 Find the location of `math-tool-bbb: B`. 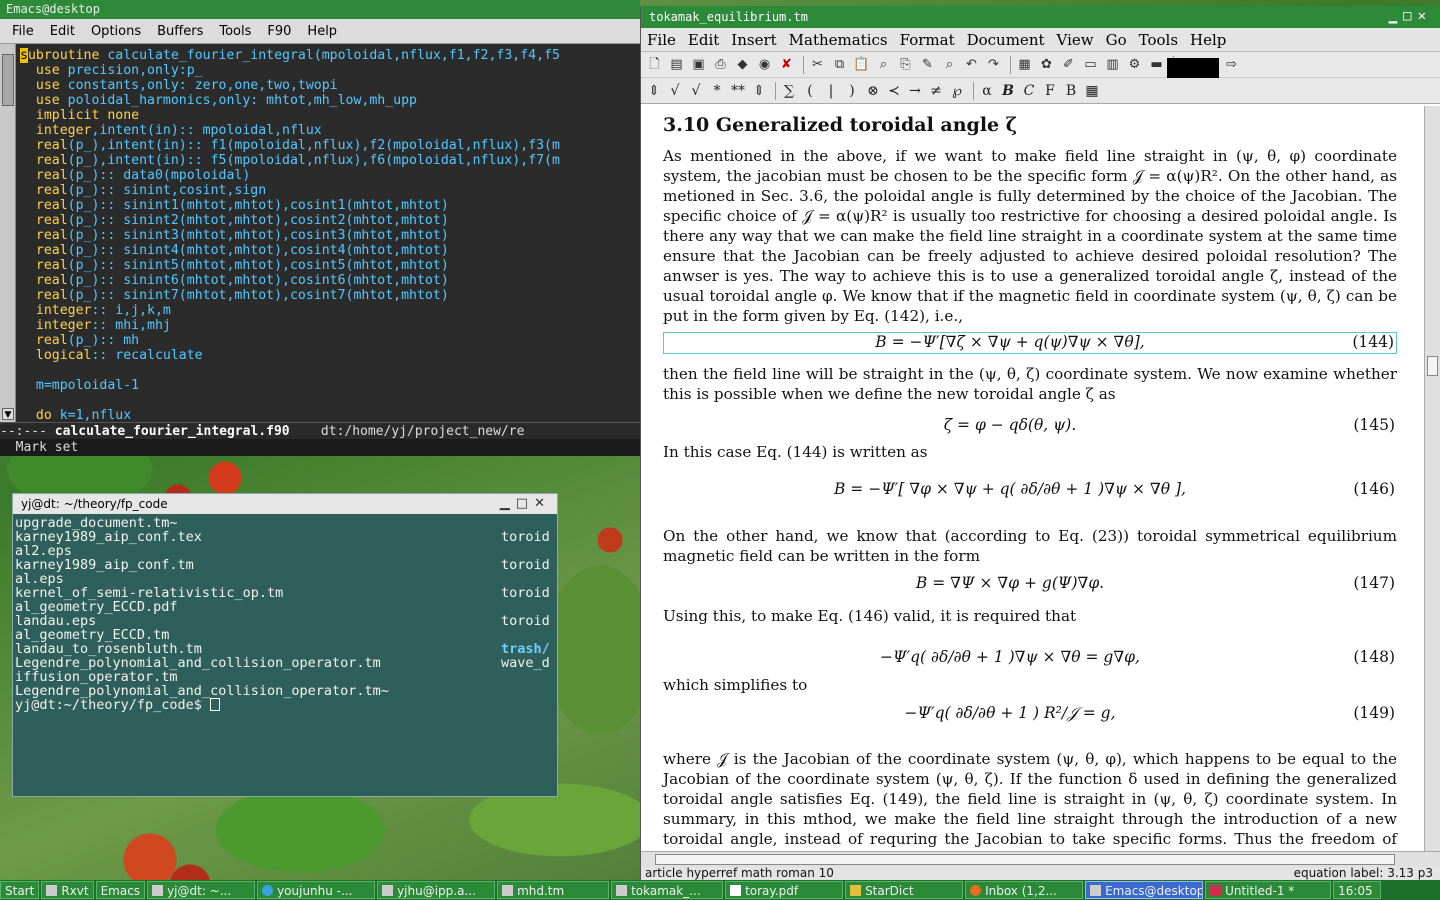

math-tool-bbb: B is located at coordinates (1071, 91).